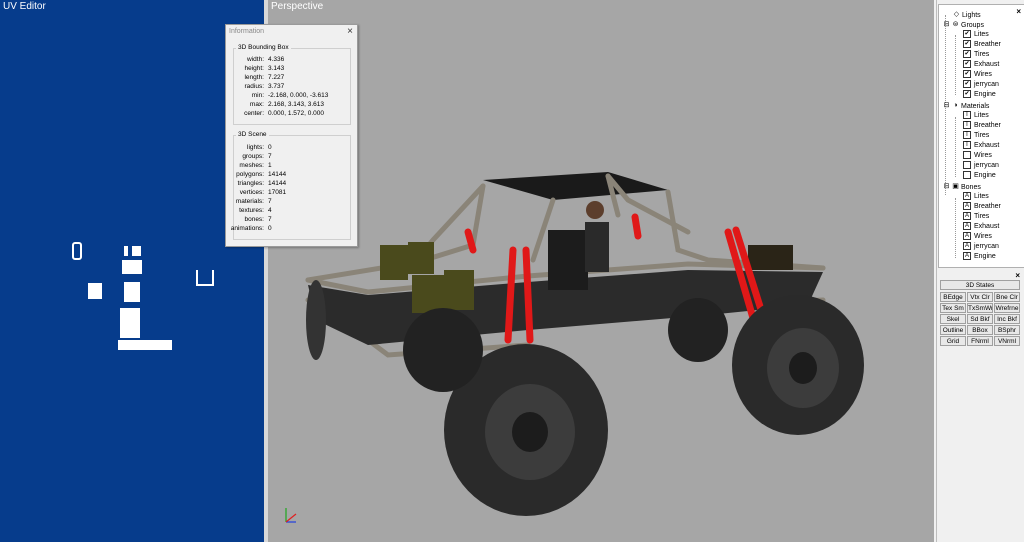 This screenshot has width=1024, height=542. What do you see at coordinates (979, 176) in the screenshot?
I see `tree-item-material: Engine` at bounding box center [979, 176].